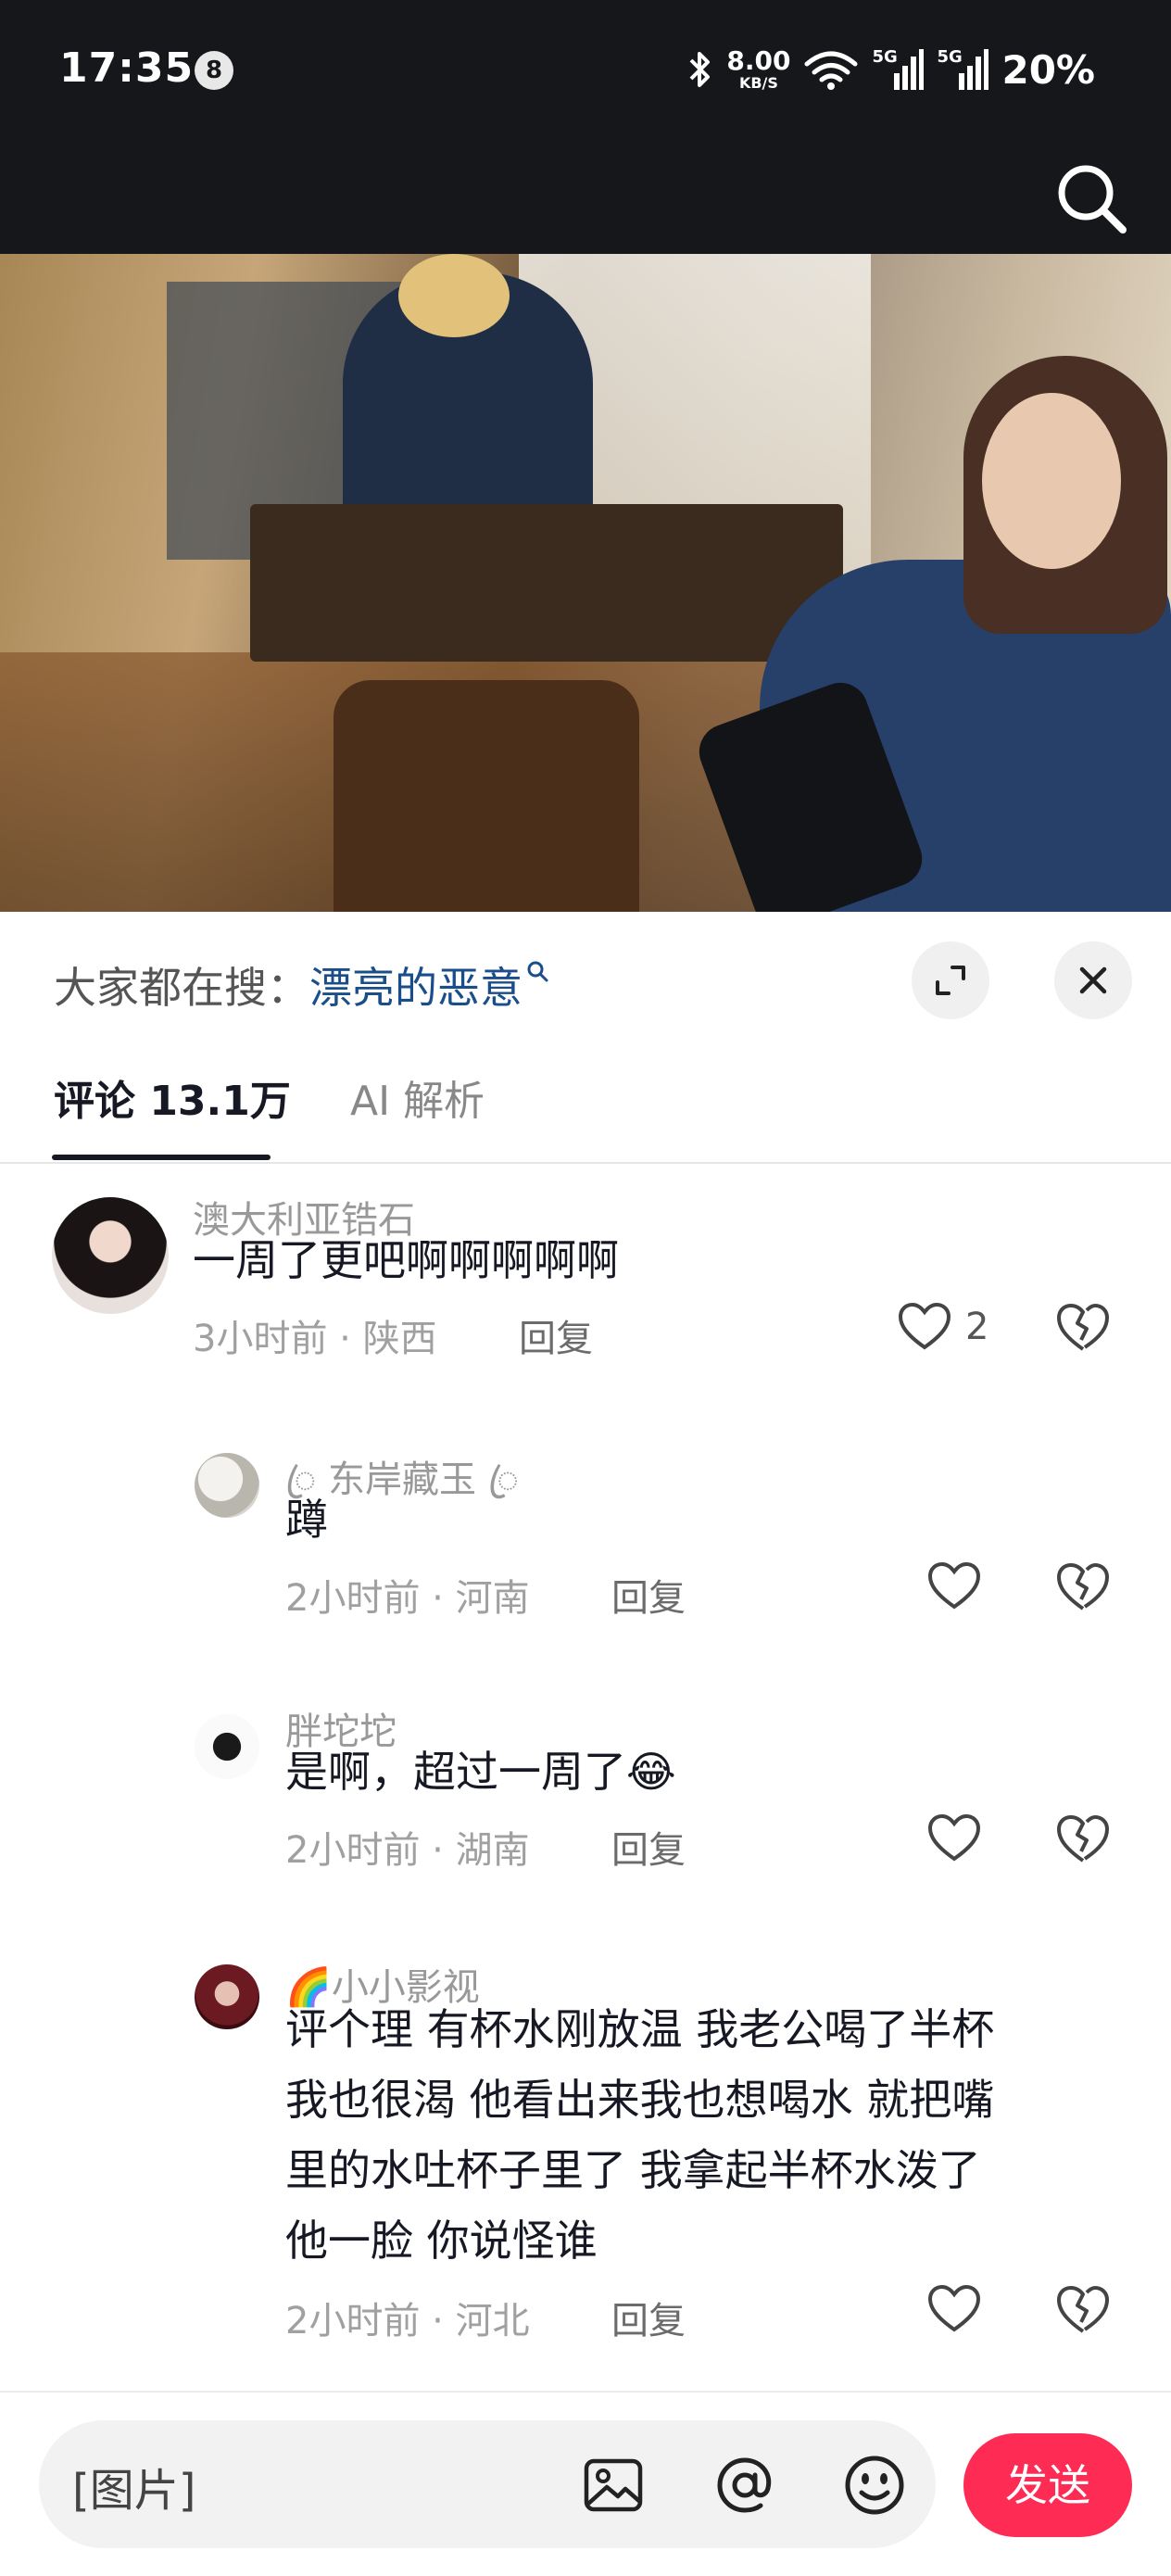  I want to click on status-indicators: 8.00 KB/S 5G 5G 20%, so click(891, 69).